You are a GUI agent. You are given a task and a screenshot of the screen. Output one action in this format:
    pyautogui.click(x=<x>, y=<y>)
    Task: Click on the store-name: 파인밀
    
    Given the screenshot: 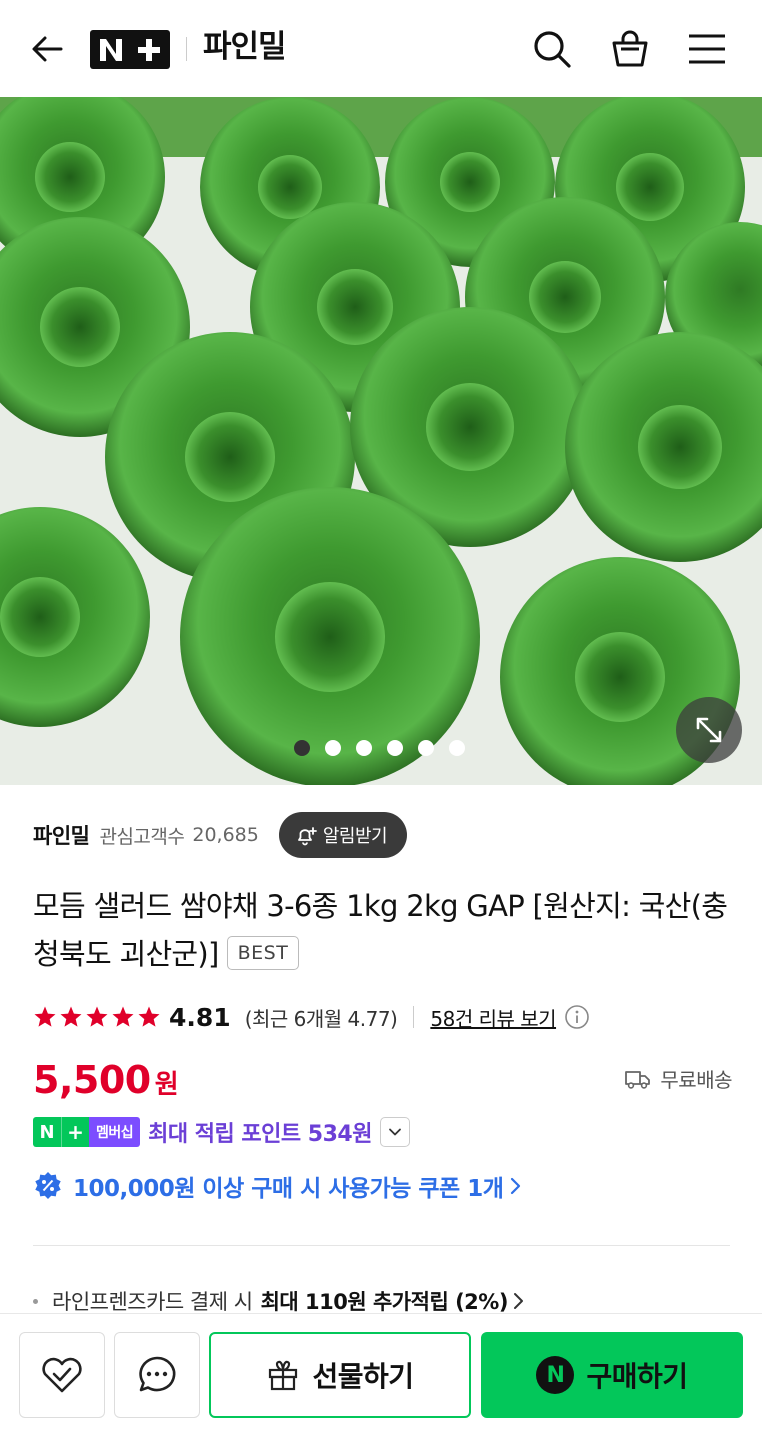 What is the action you would take?
    pyautogui.click(x=245, y=47)
    